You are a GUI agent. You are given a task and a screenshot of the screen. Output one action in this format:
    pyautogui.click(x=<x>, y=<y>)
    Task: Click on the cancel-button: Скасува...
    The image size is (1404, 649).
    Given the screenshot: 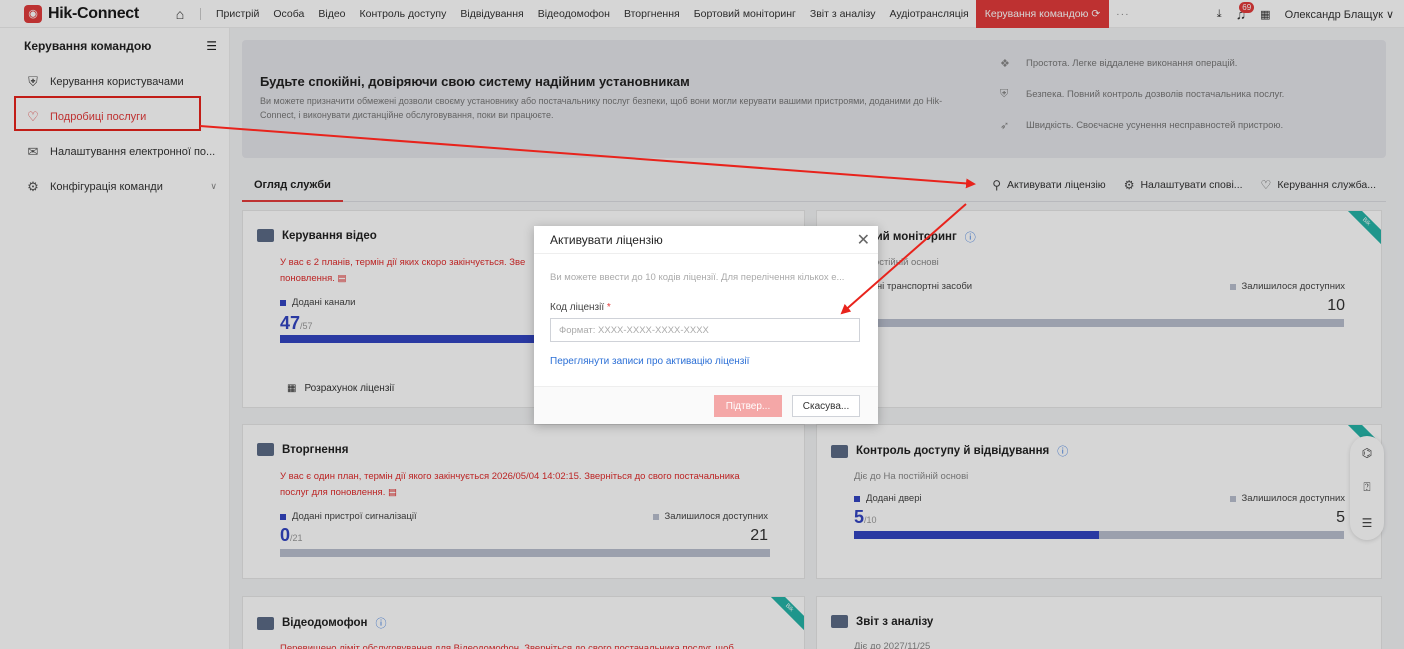 What is the action you would take?
    pyautogui.click(x=826, y=406)
    